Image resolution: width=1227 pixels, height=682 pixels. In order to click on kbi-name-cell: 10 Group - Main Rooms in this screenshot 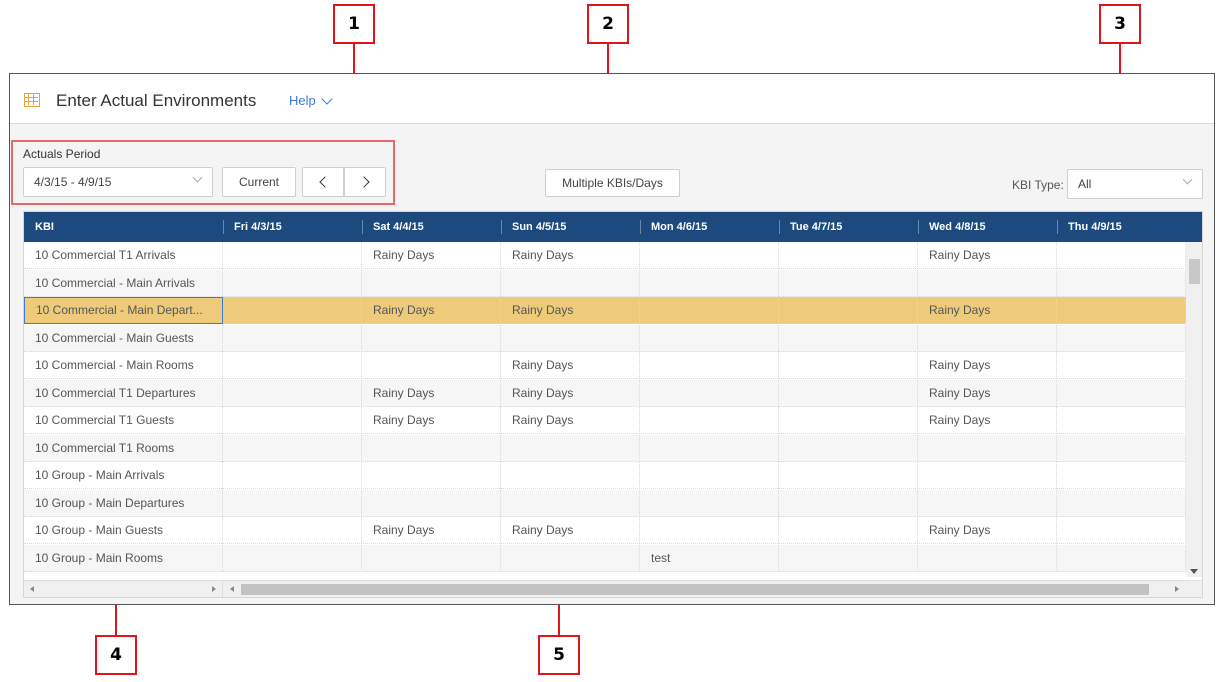, I will do `click(123, 558)`.